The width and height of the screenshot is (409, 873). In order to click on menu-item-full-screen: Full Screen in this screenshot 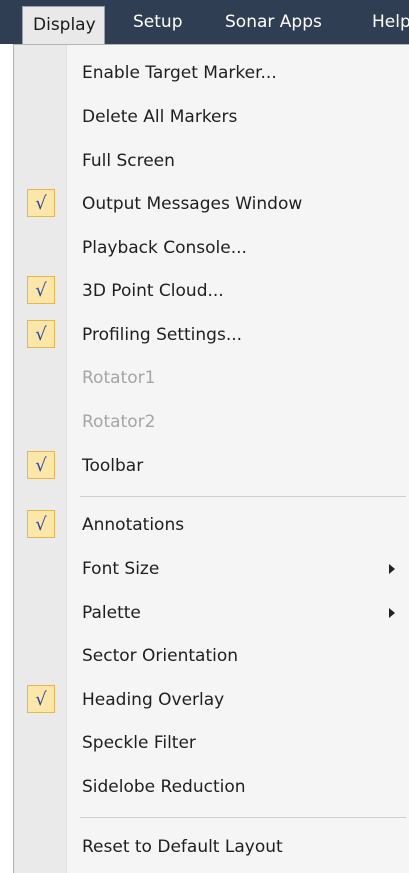, I will do `click(211, 161)`.